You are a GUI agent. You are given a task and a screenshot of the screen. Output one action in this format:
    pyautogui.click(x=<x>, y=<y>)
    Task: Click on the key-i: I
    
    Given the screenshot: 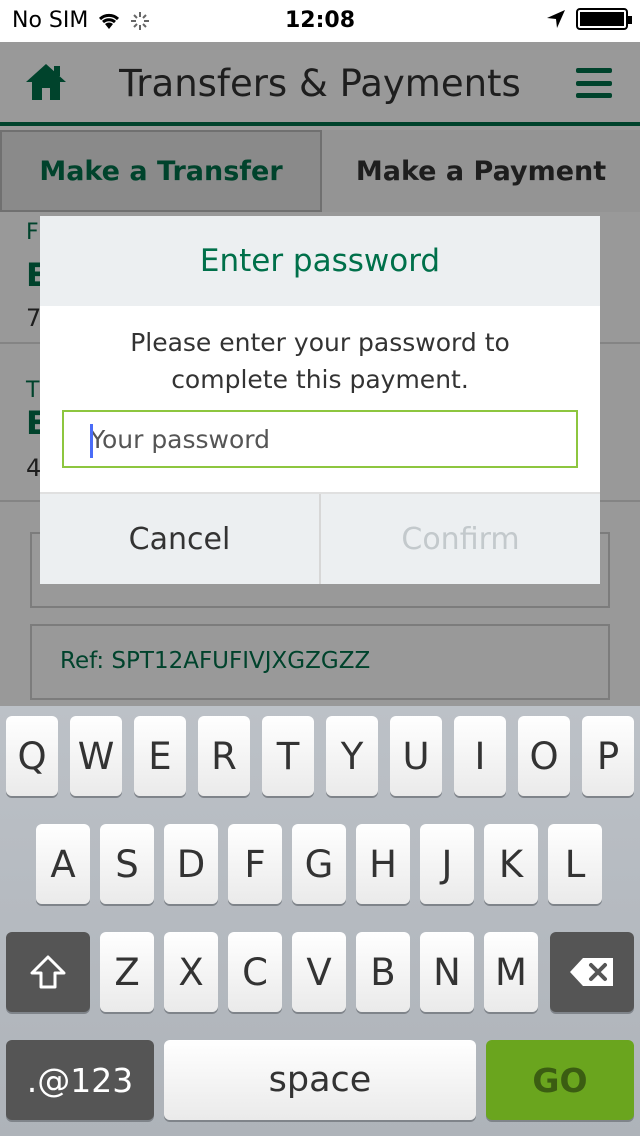 What is the action you would take?
    pyautogui.click(x=480, y=756)
    